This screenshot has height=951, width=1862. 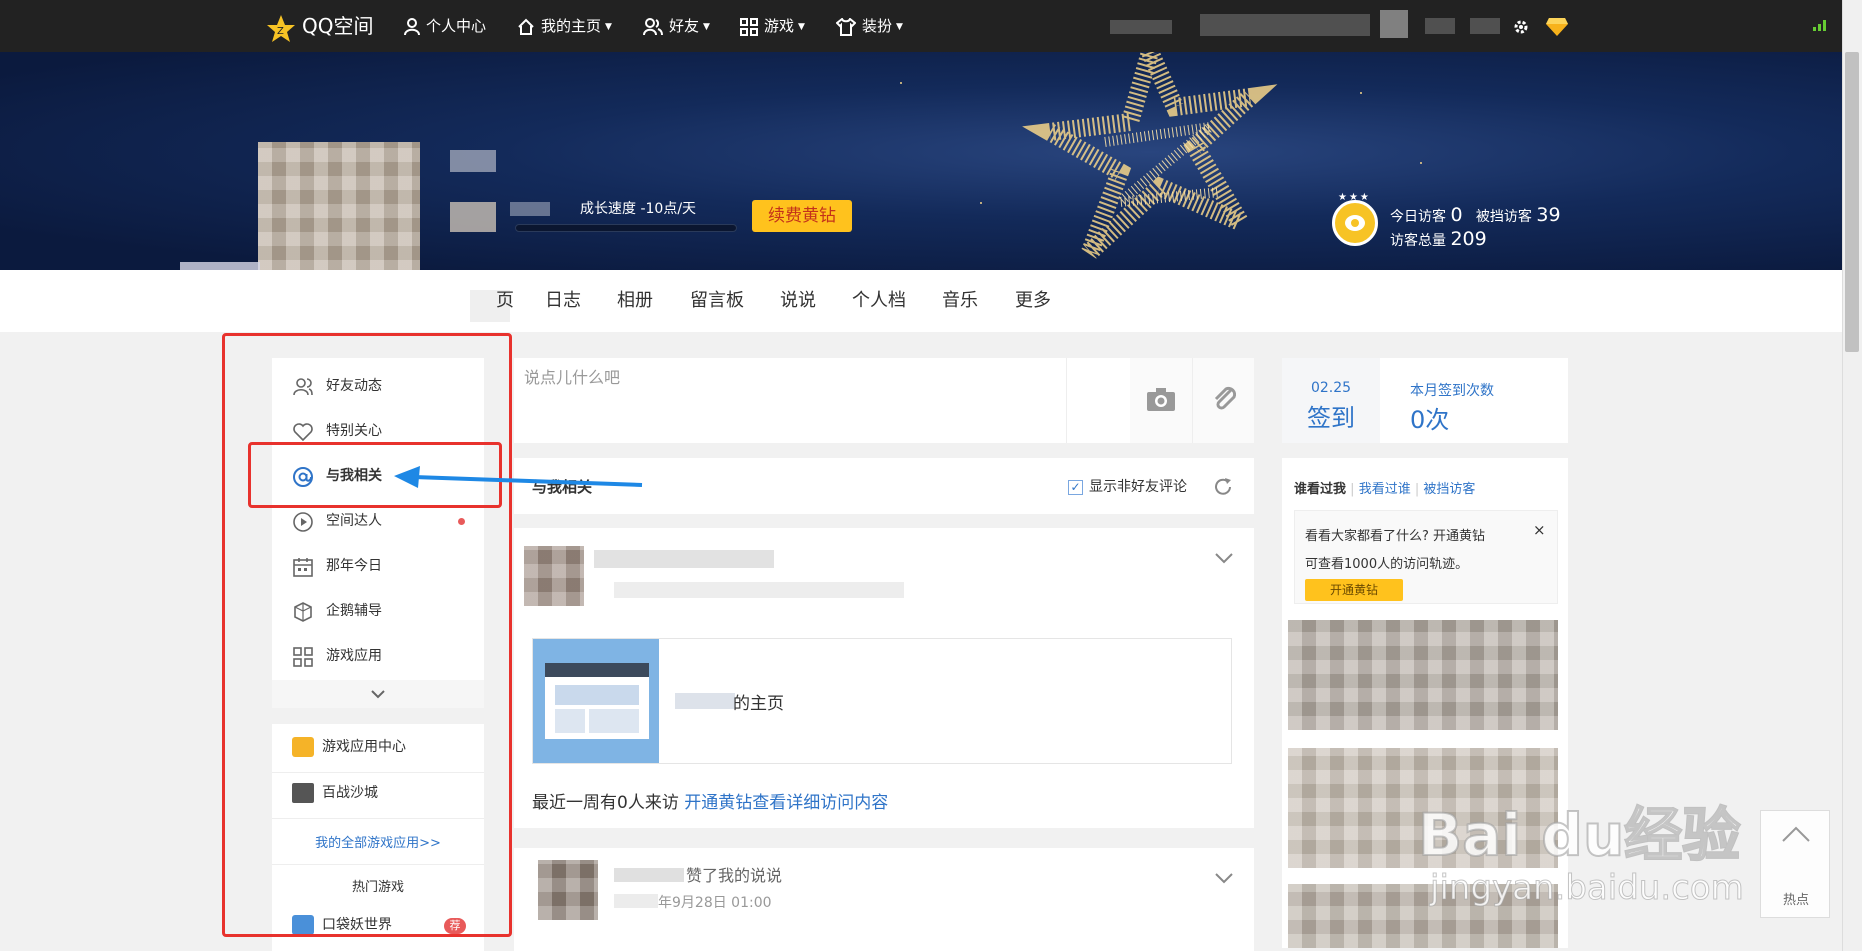 What do you see at coordinates (1449, 489) in the screenshot?
I see `tab-blocked-visitors: 被挡访客` at bounding box center [1449, 489].